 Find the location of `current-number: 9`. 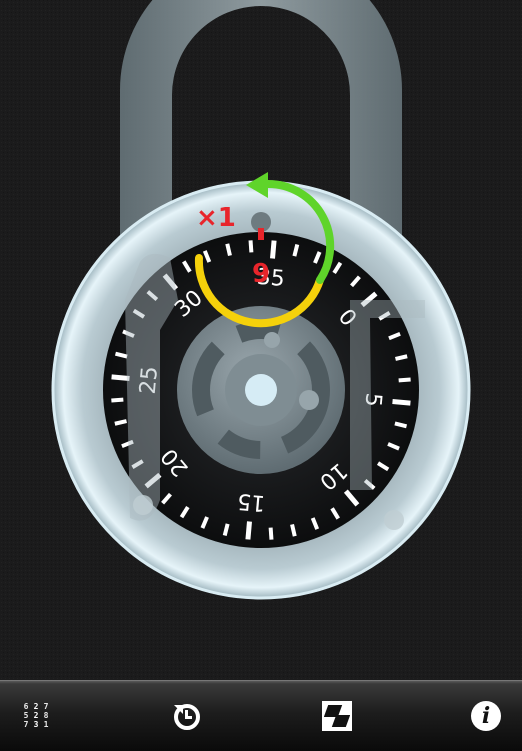

current-number: 9 is located at coordinates (261, 274).